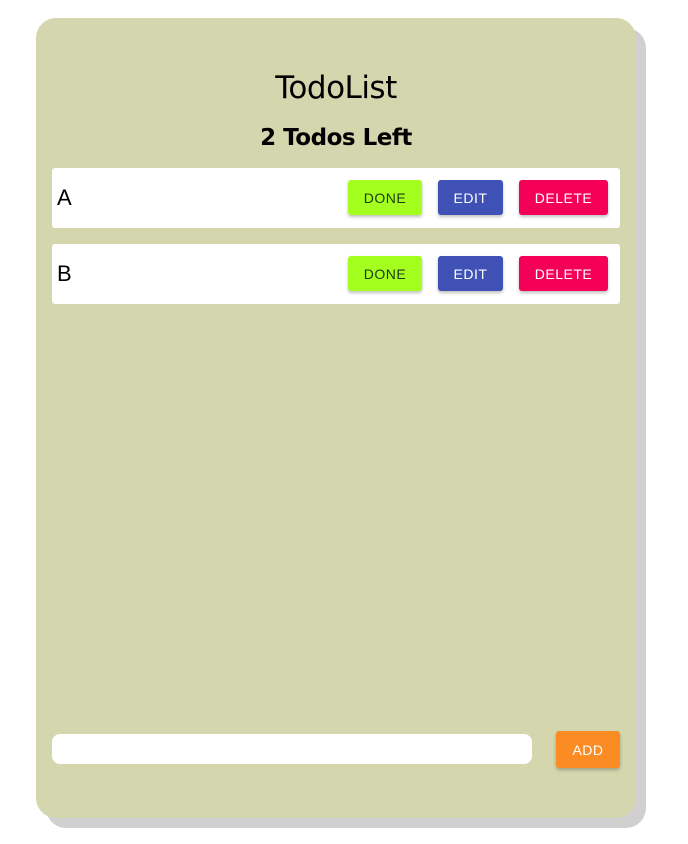 This screenshot has width=688, height=844. Describe the element at coordinates (588, 749) in the screenshot. I see `add-button: ADD` at that location.